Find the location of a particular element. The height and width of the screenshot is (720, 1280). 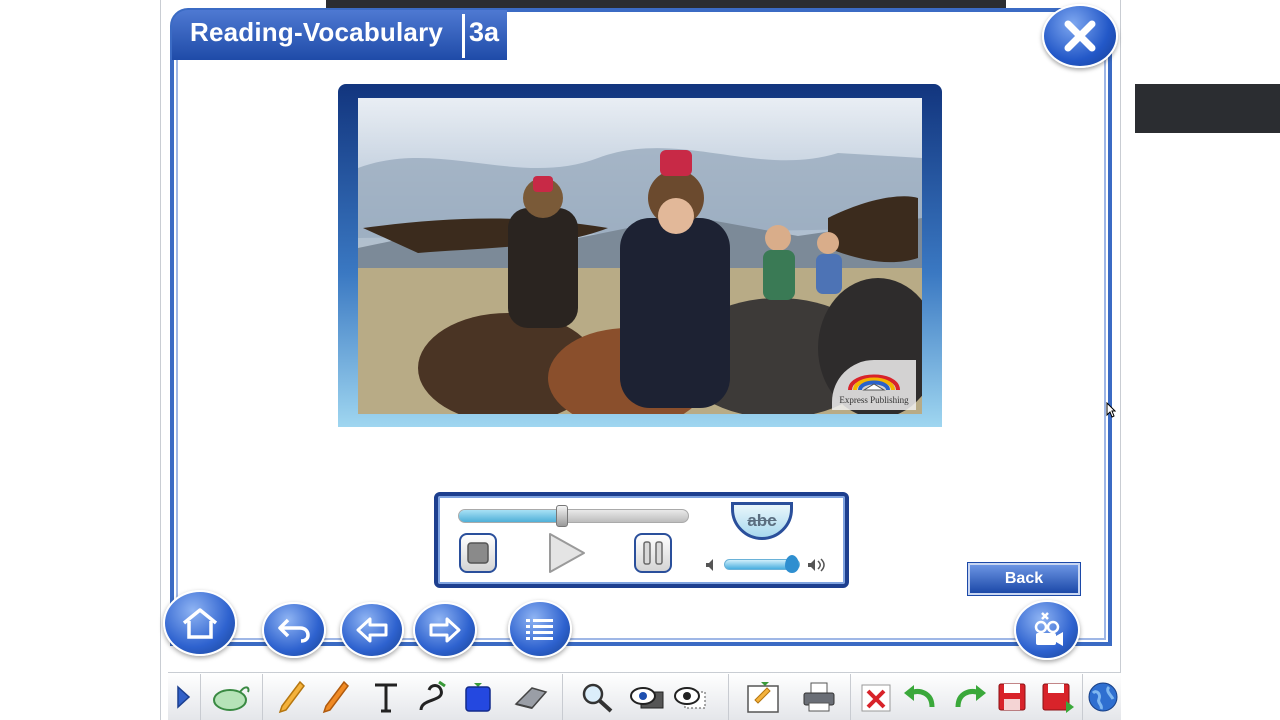

notepad-icon is located at coordinates (763, 697).